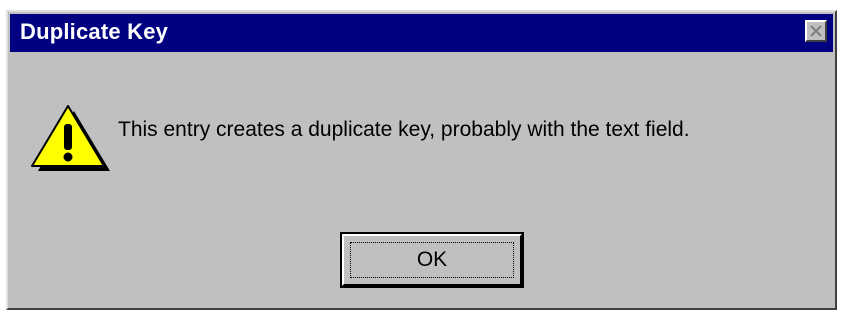  I want to click on title-bar: Duplicate Key, so click(421, 33).